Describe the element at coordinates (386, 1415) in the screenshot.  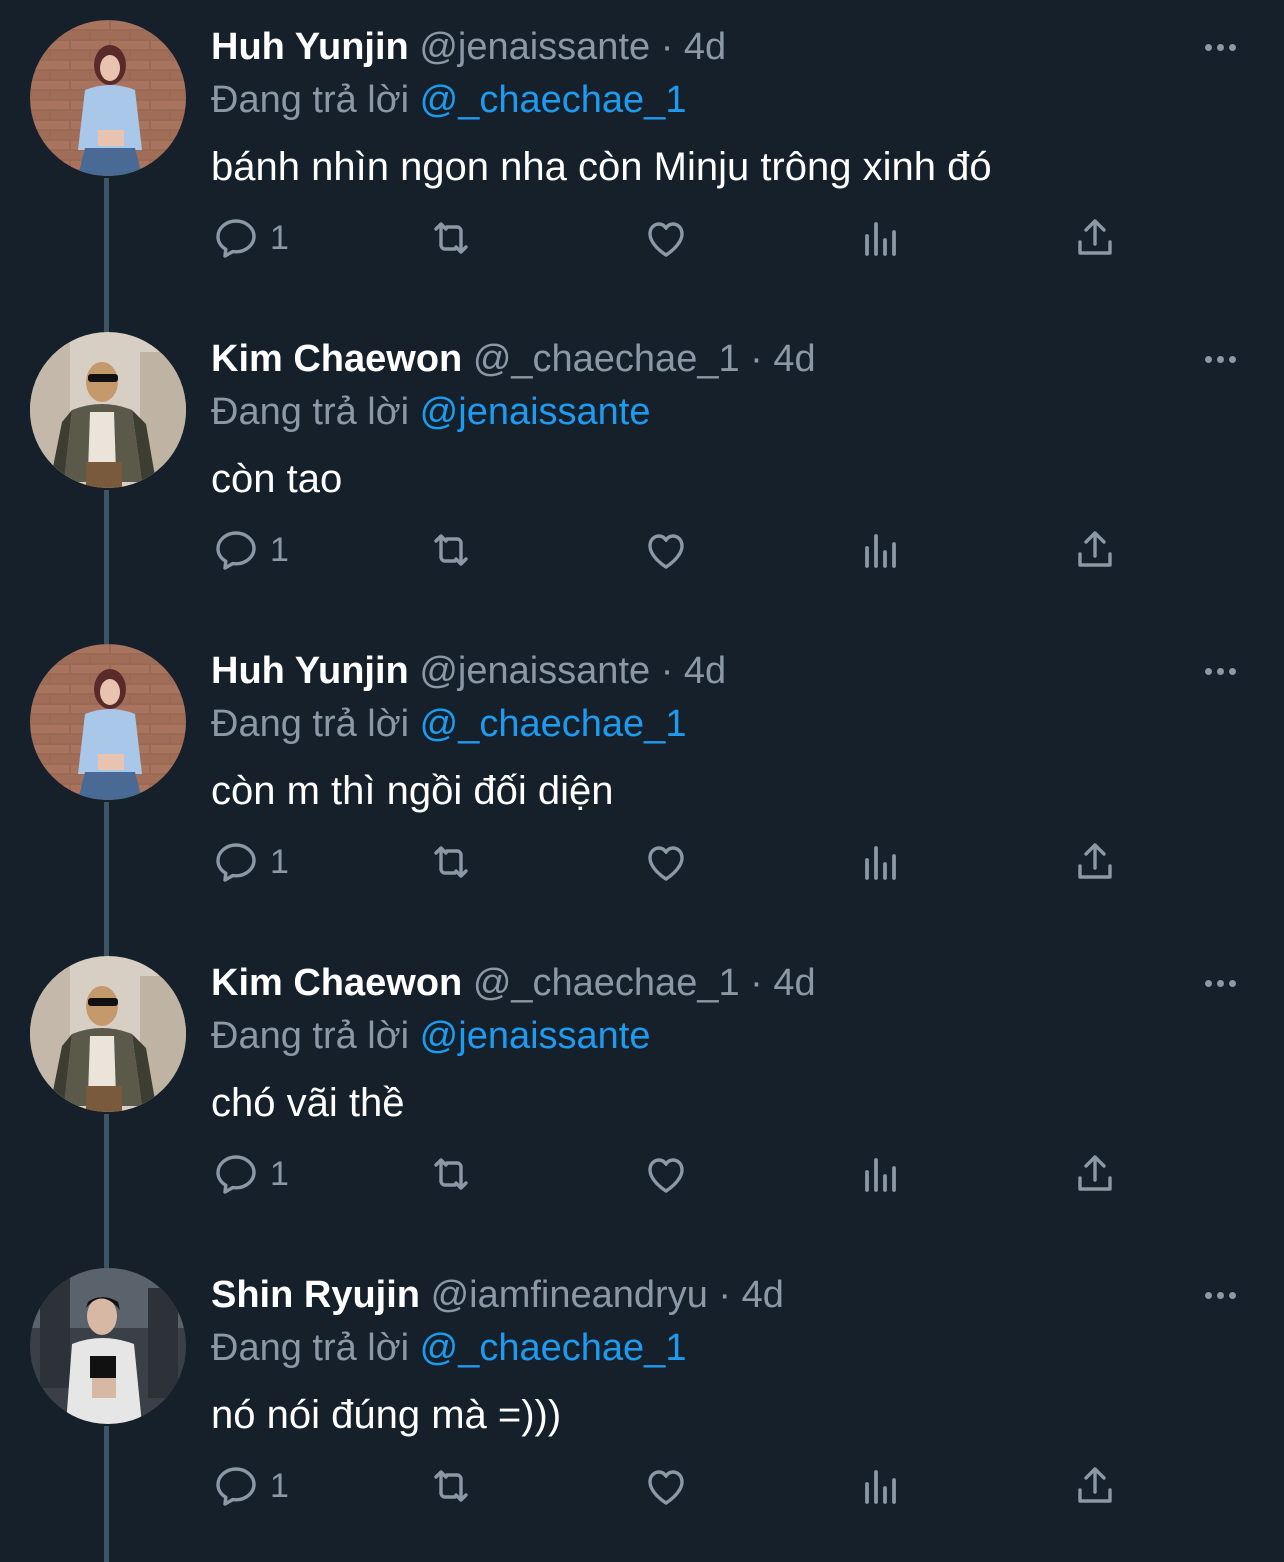
I see `tweet-text: nó nói đúng mà =)))` at that location.